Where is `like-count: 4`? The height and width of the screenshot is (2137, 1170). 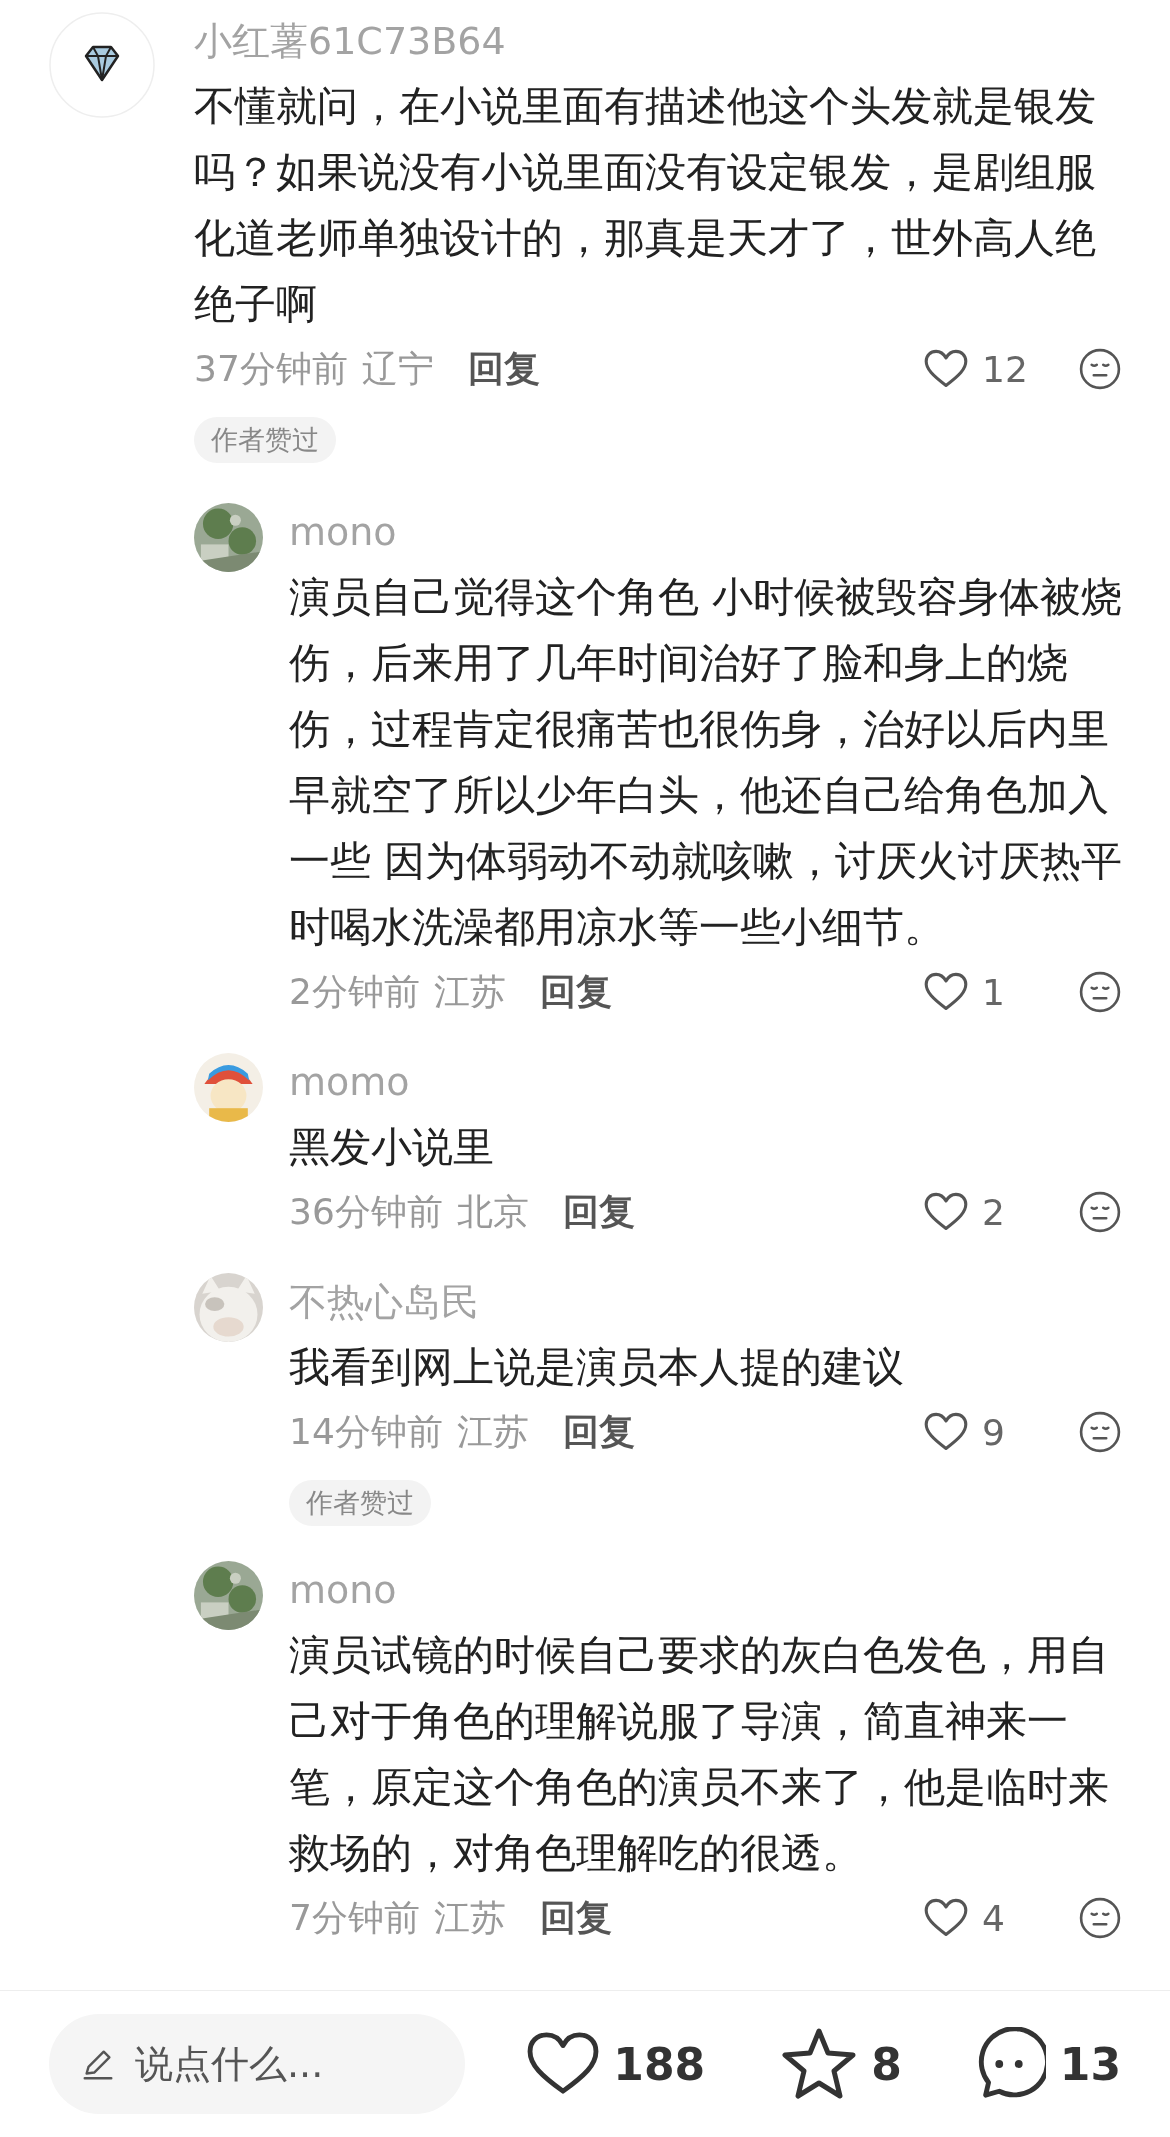
like-count: 4 is located at coordinates (993, 1918).